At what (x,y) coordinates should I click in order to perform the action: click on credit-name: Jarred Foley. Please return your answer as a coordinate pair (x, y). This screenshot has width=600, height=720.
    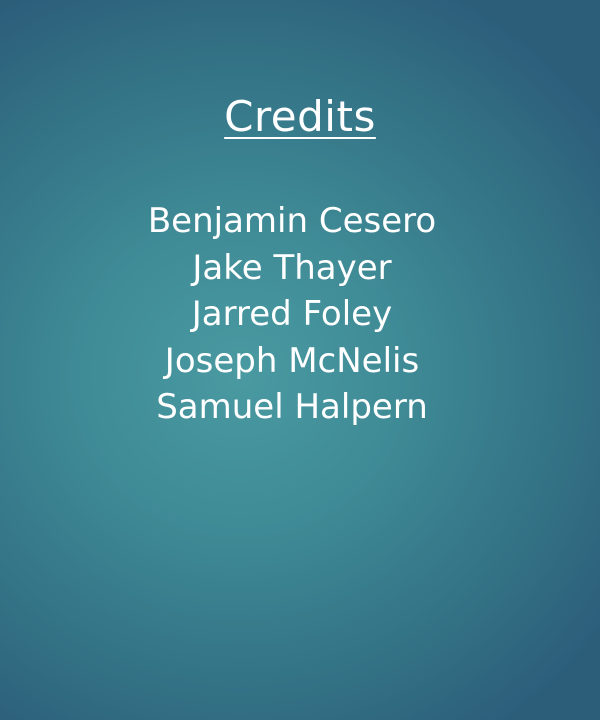
    Looking at the image, I should click on (292, 314).